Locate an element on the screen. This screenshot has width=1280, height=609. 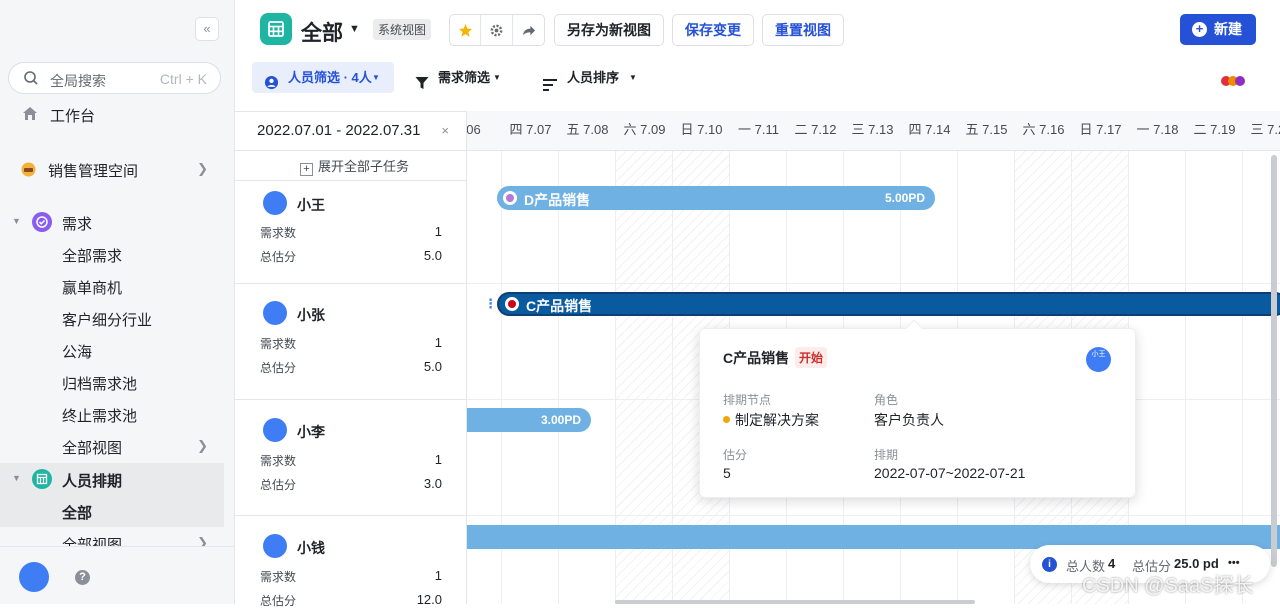
date-range-picker: 2022.07.01 - 2022.07.31 × is located at coordinates (351, 131).